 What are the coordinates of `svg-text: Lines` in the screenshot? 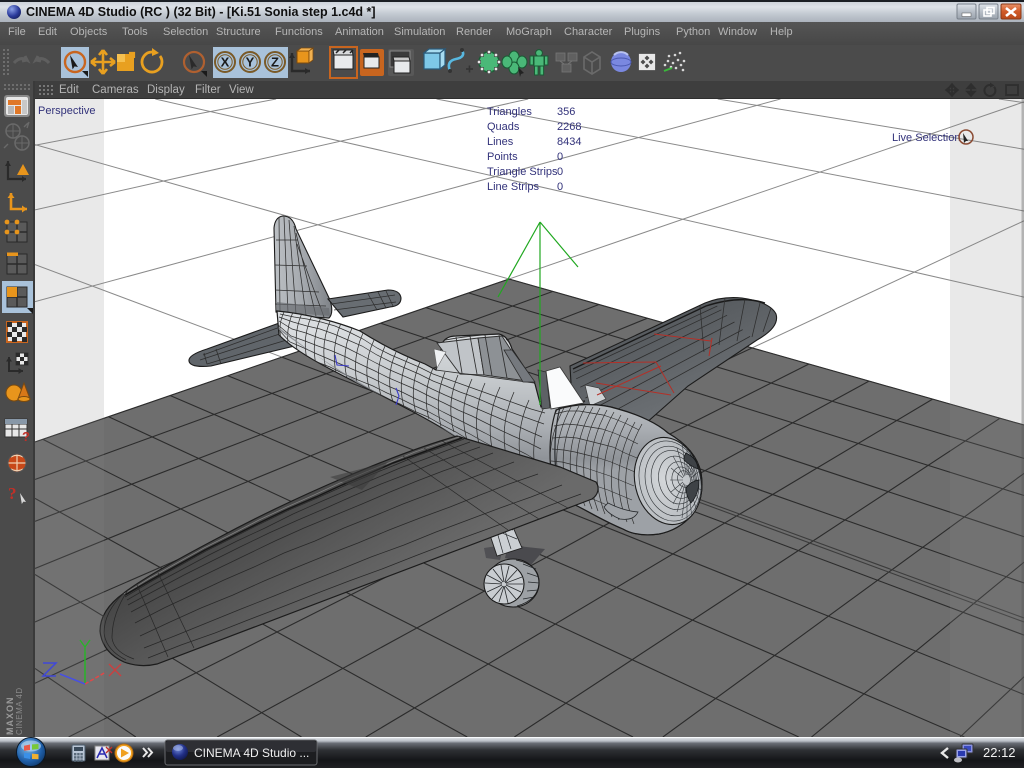 It's located at (500, 142).